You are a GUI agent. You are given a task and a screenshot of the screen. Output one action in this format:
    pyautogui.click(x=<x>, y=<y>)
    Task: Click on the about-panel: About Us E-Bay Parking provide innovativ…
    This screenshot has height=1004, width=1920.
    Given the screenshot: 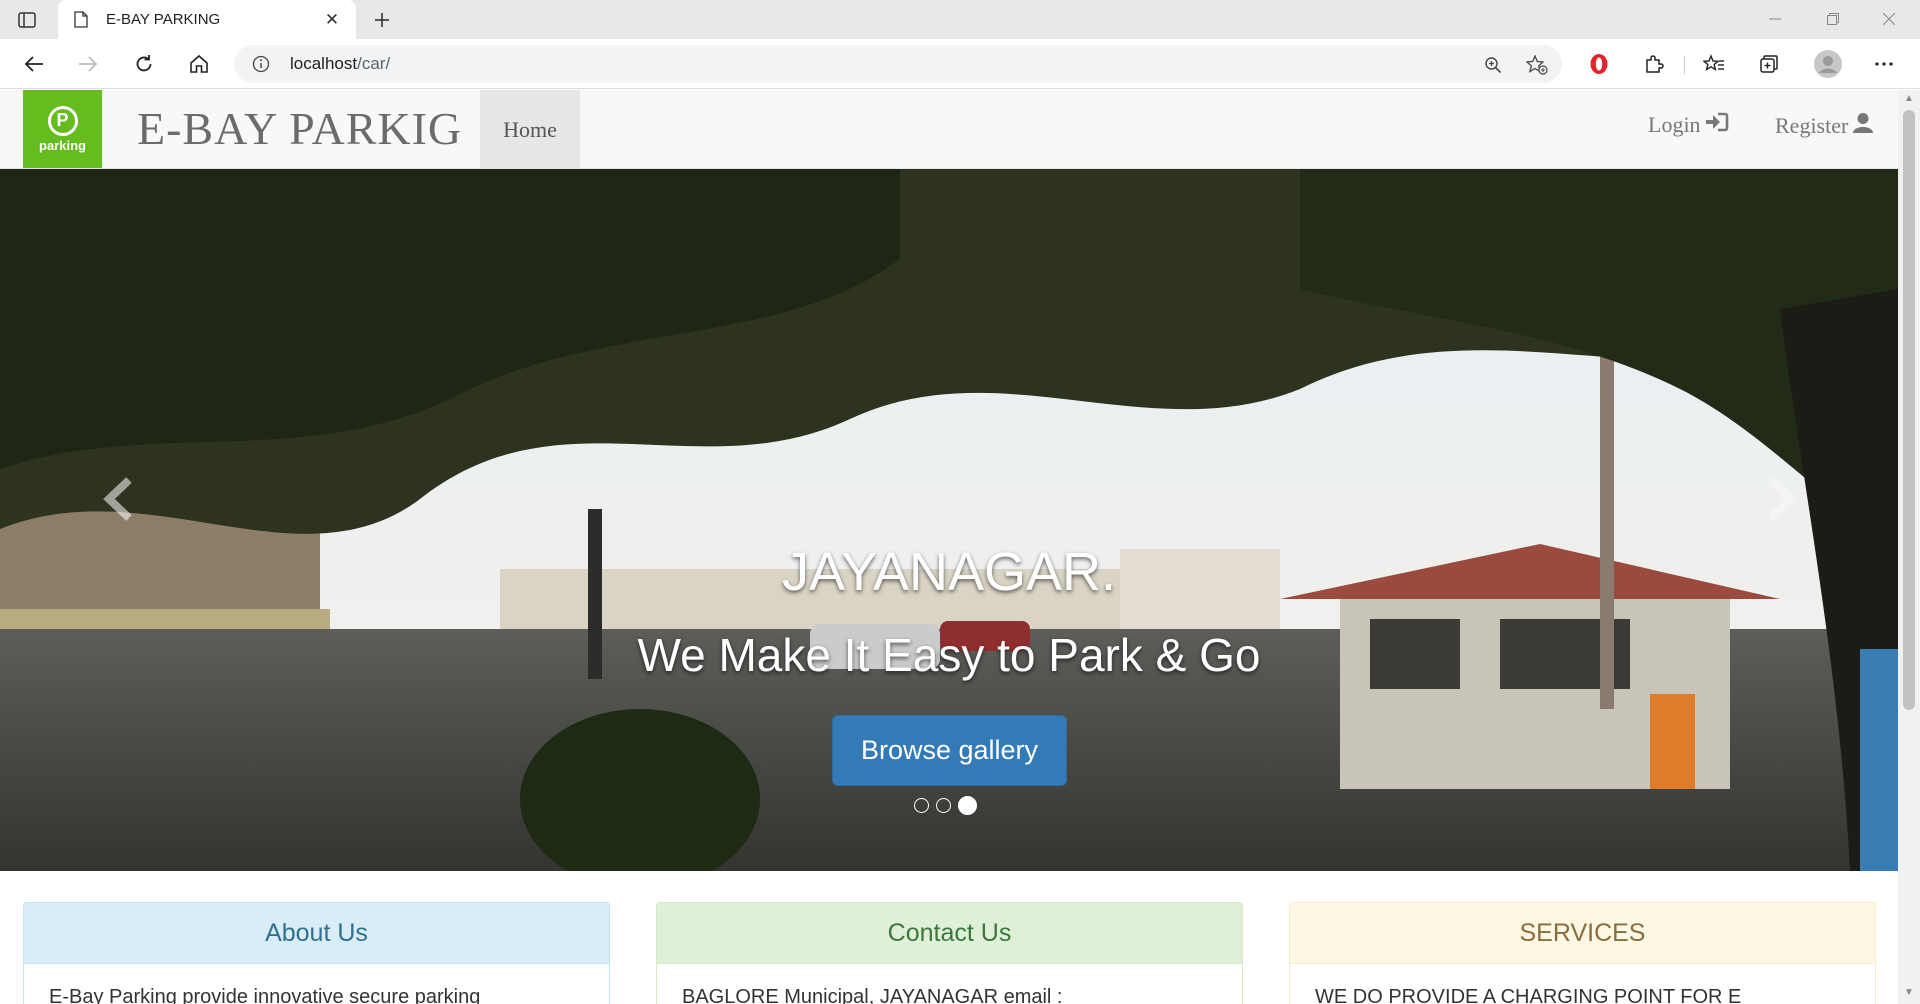 What is the action you would take?
    pyautogui.click(x=316, y=953)
    